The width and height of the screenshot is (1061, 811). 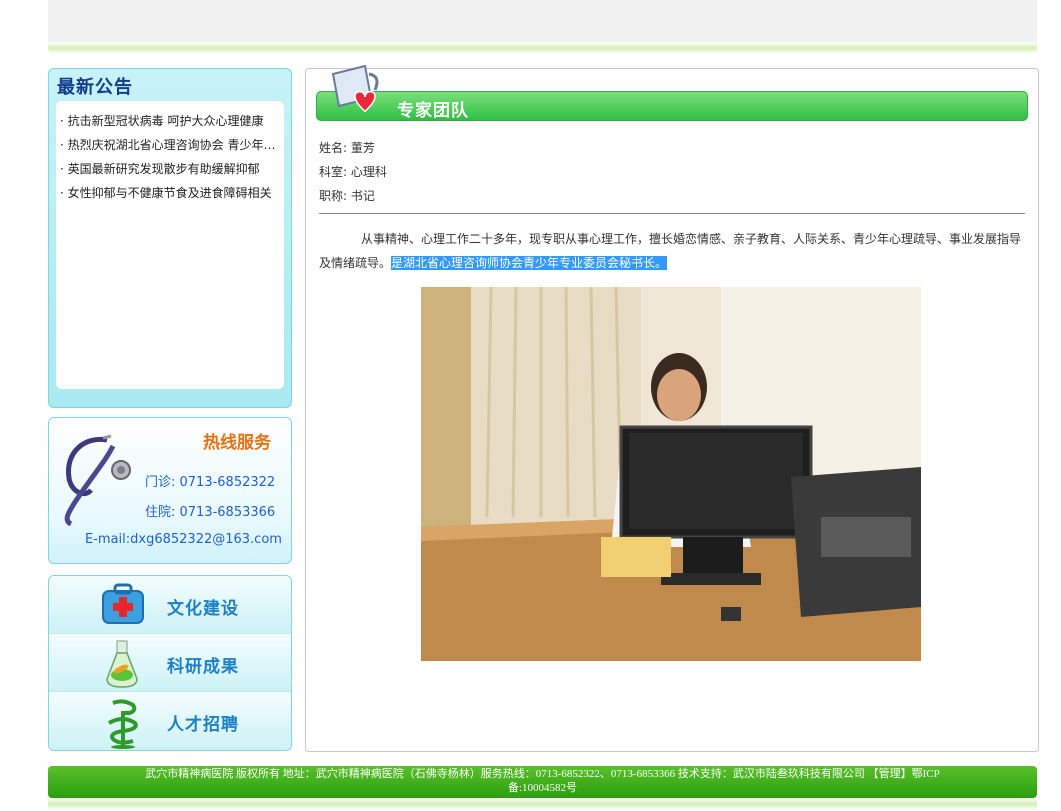 I want to click on menu-item-culture: 文化建设, so click(x=170, y=605).